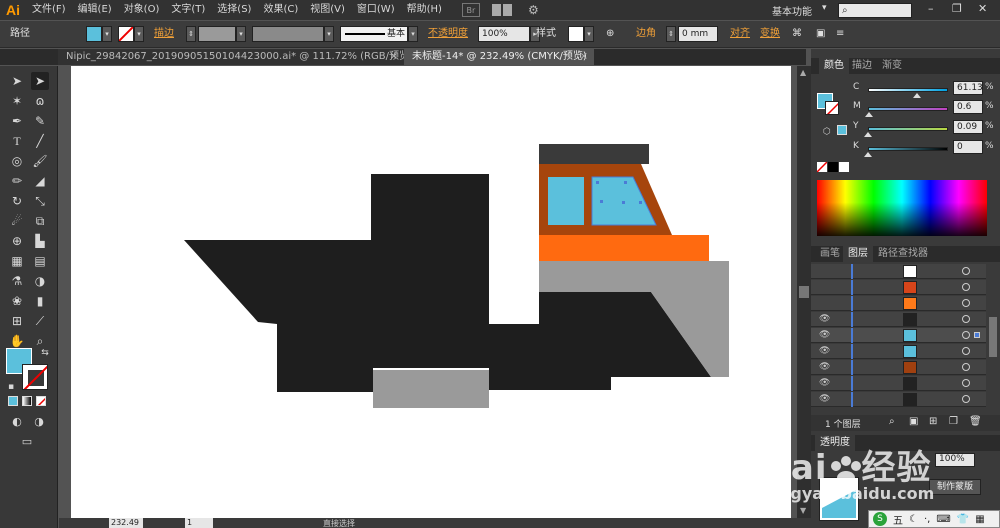  I want to click on paintbrush-tool-icon: 🖌, so click(40, 161).